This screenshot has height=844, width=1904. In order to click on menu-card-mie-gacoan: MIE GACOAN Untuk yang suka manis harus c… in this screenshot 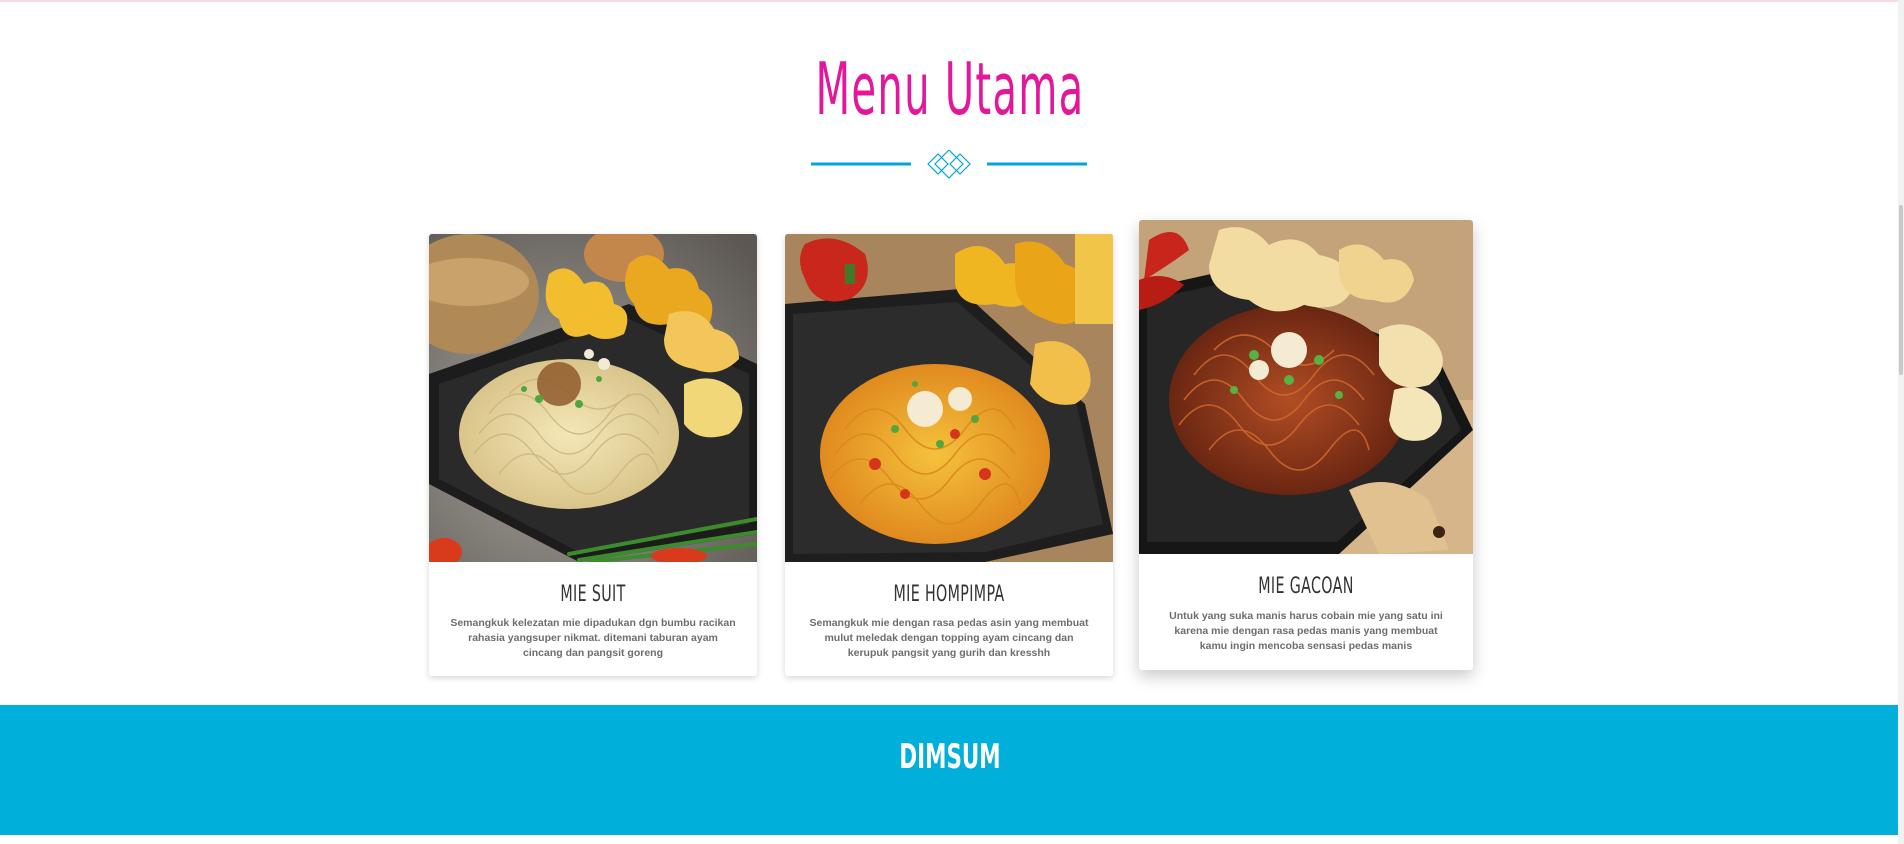, I will do `click(1306, 445)`.